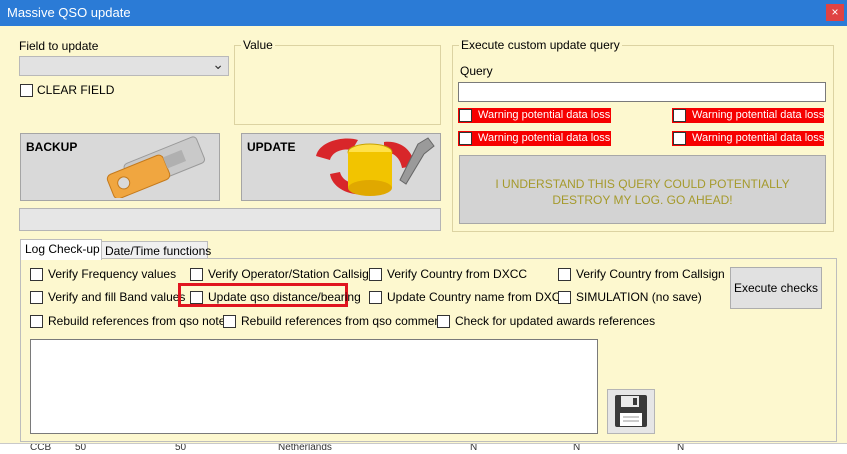  I want to click on warning-checkbox-4: Warning potential data loss, so click(748, 138).